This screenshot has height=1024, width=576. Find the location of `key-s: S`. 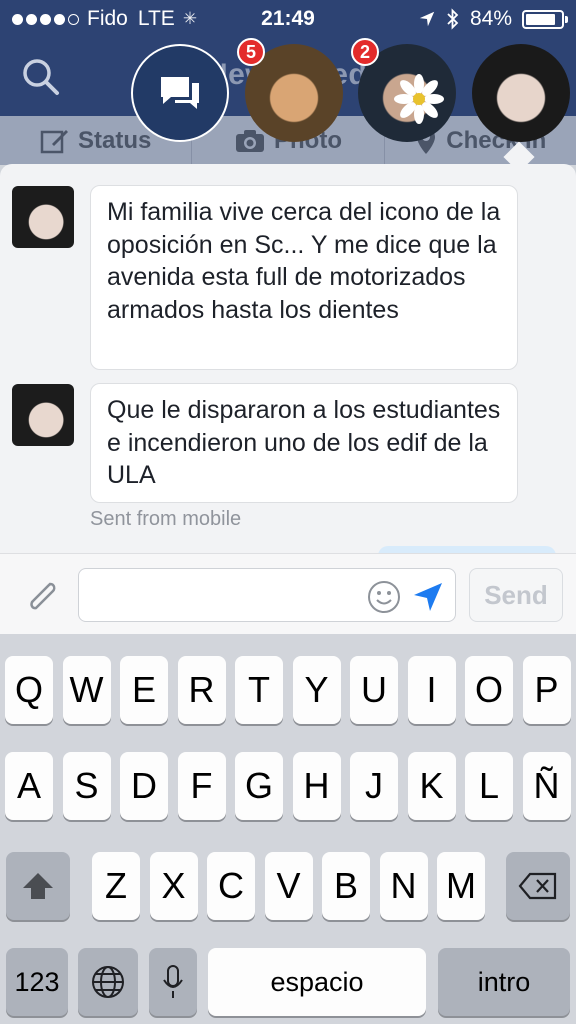

key-s: S is located at coordinates (86, 786).